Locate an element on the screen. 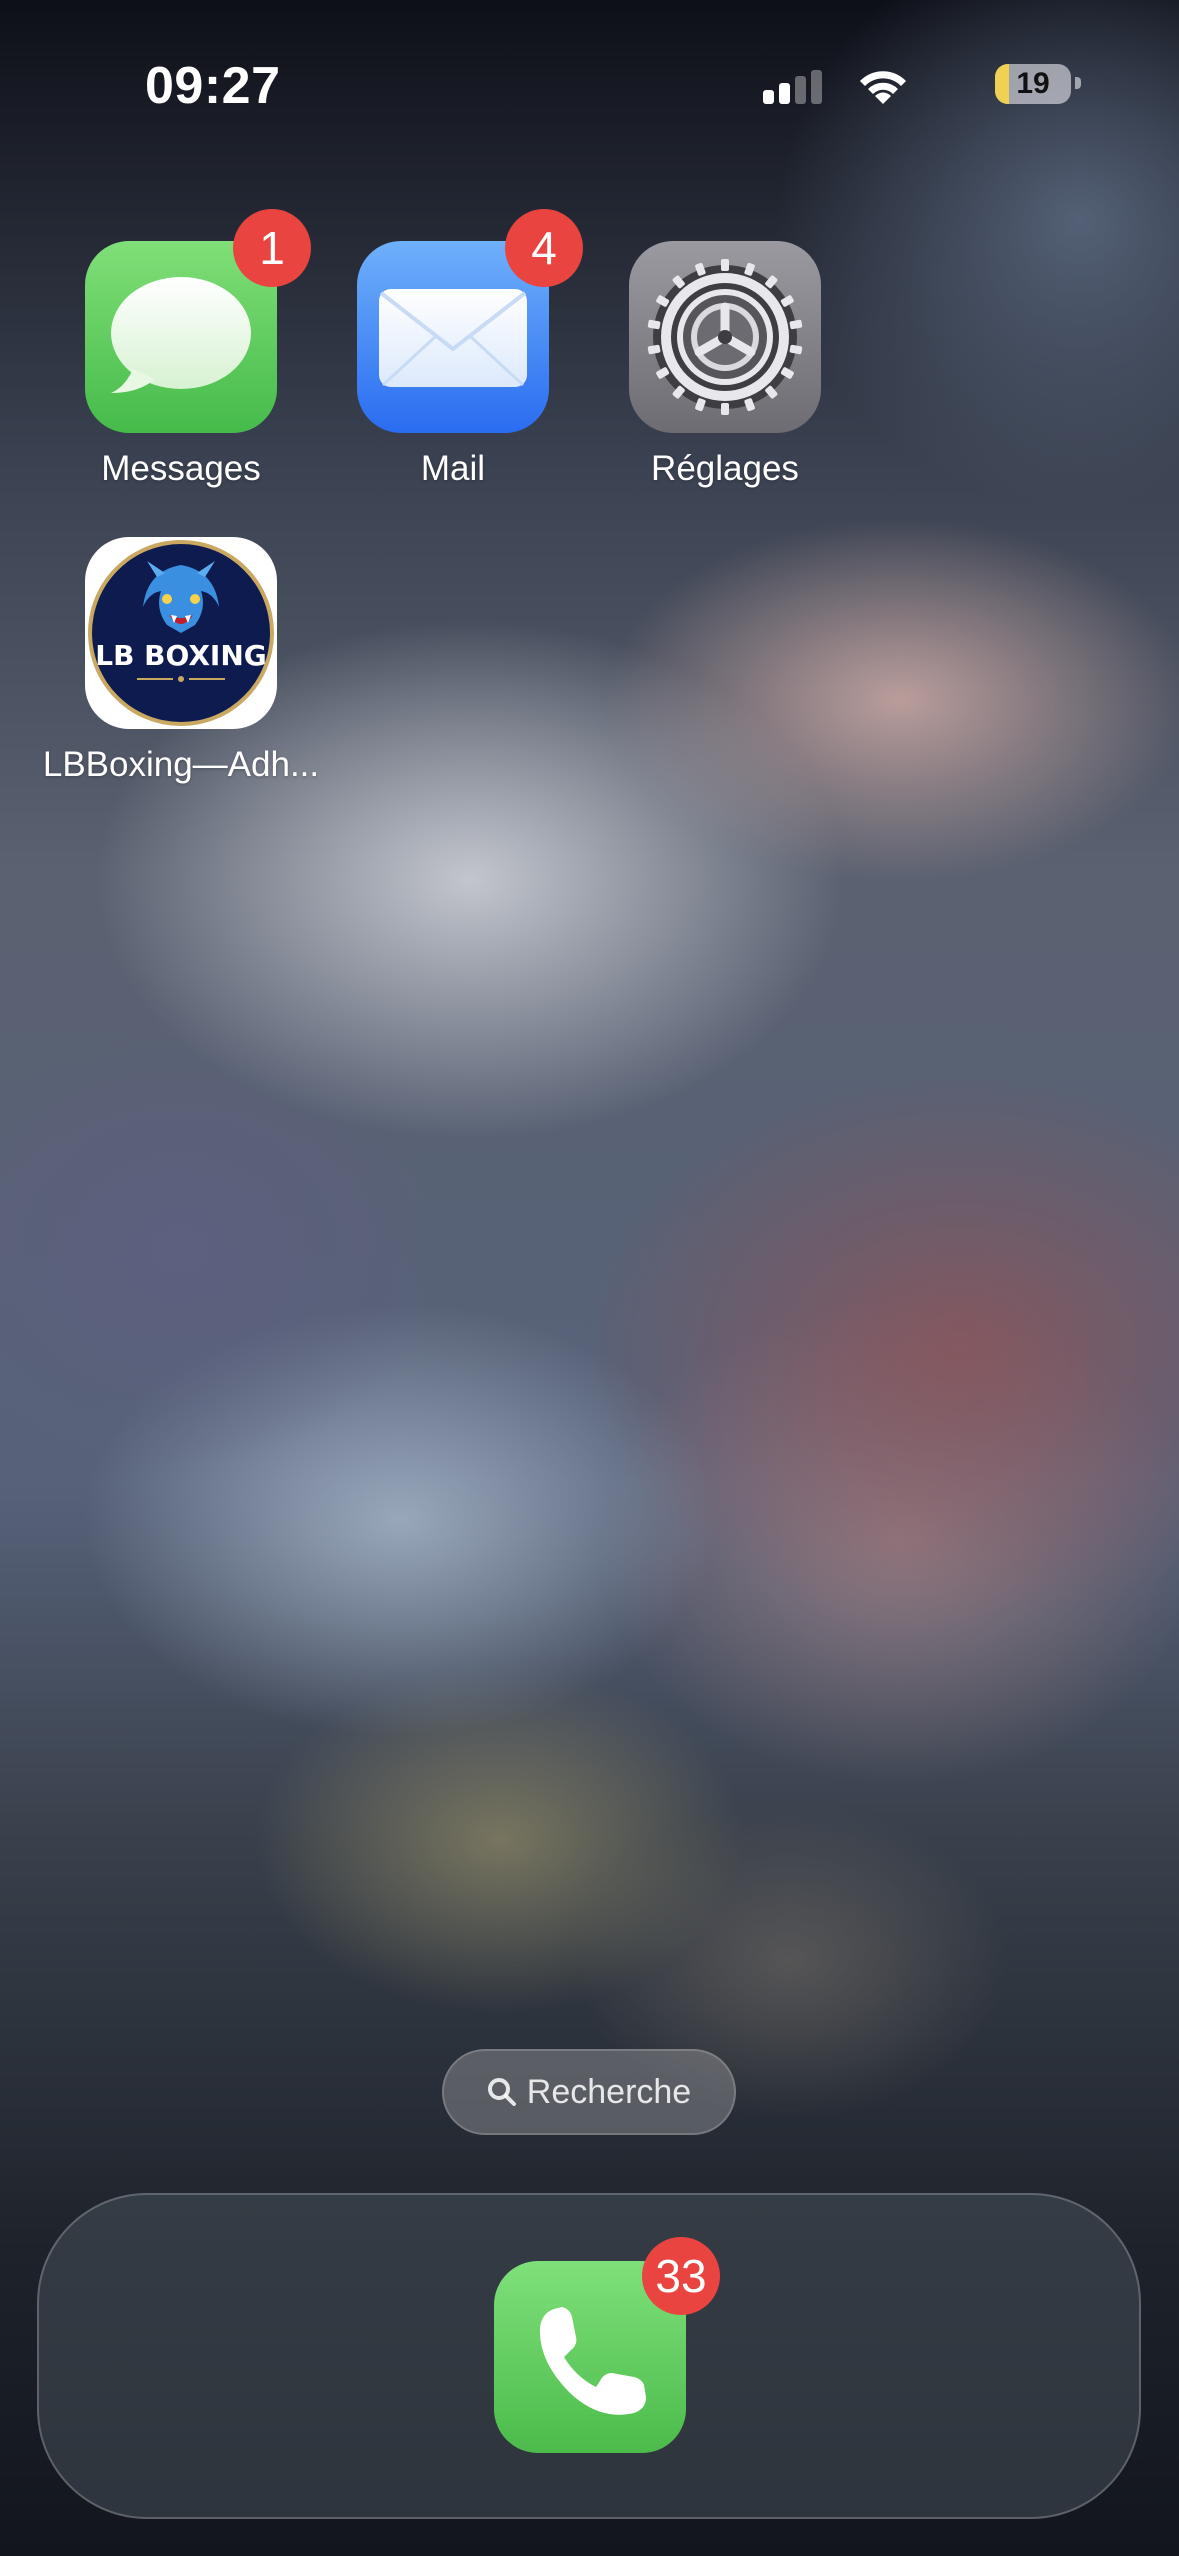 The height and width of the screenshot is (2556, 1179). status-time: 09:27 is located at coordinates (213, 86).